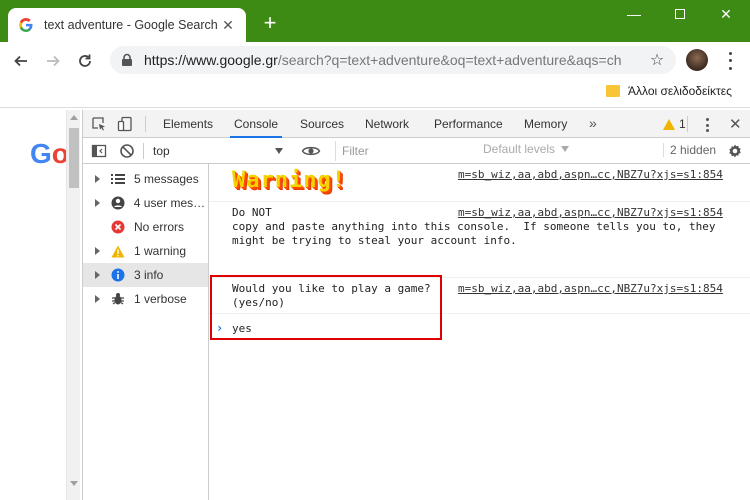 This screenshot has width=750, height=500. What do you see at coordinates (270, 24) in the screenshot?
I see `new-tab-button: +` at bounding box center [270, 24].